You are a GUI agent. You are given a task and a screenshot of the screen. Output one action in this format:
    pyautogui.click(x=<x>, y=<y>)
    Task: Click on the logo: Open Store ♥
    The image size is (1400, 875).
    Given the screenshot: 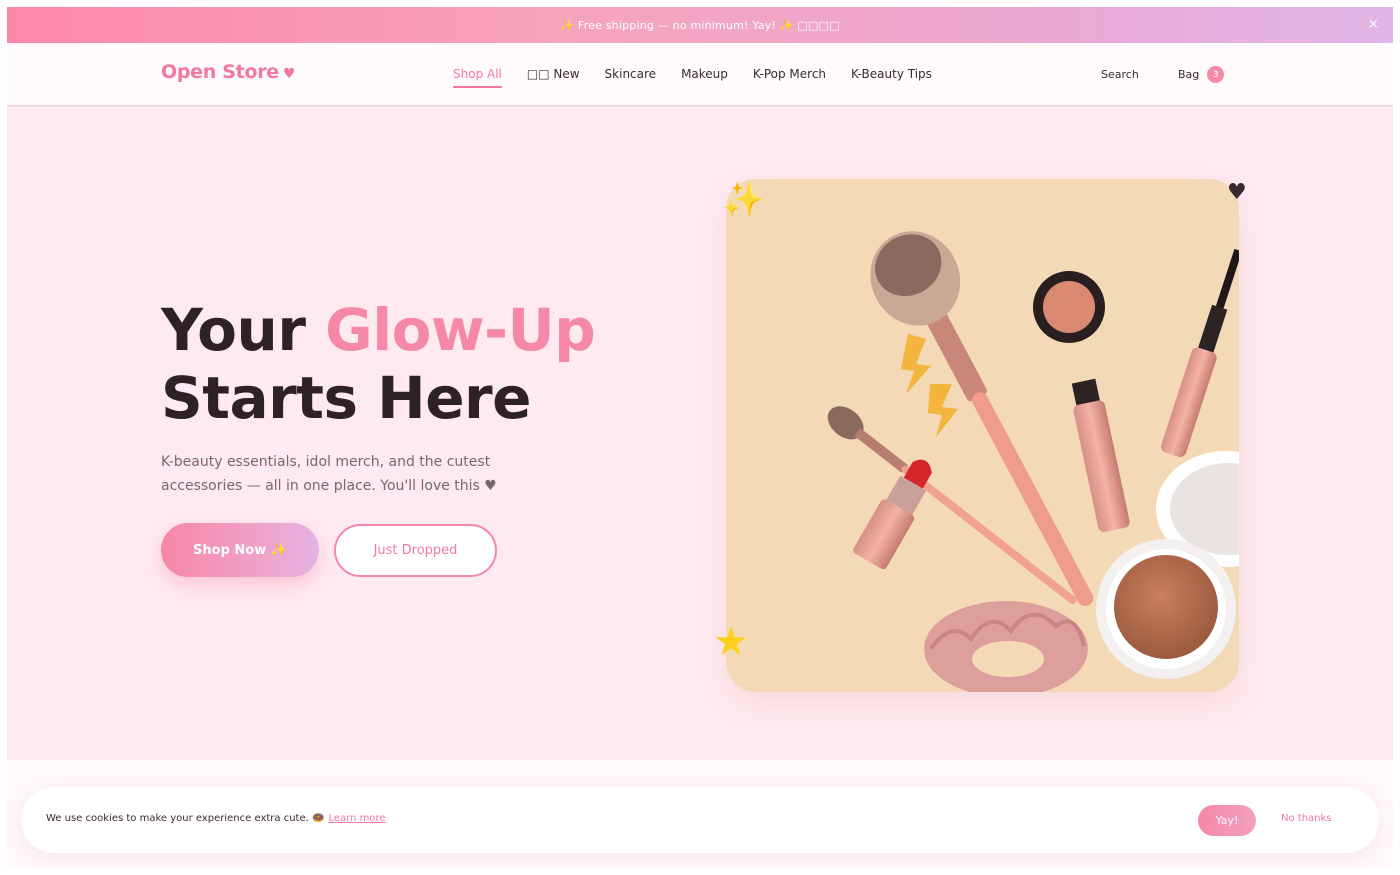 What is the action you would take?
    pyautogui.click(x=228, y=72)
    